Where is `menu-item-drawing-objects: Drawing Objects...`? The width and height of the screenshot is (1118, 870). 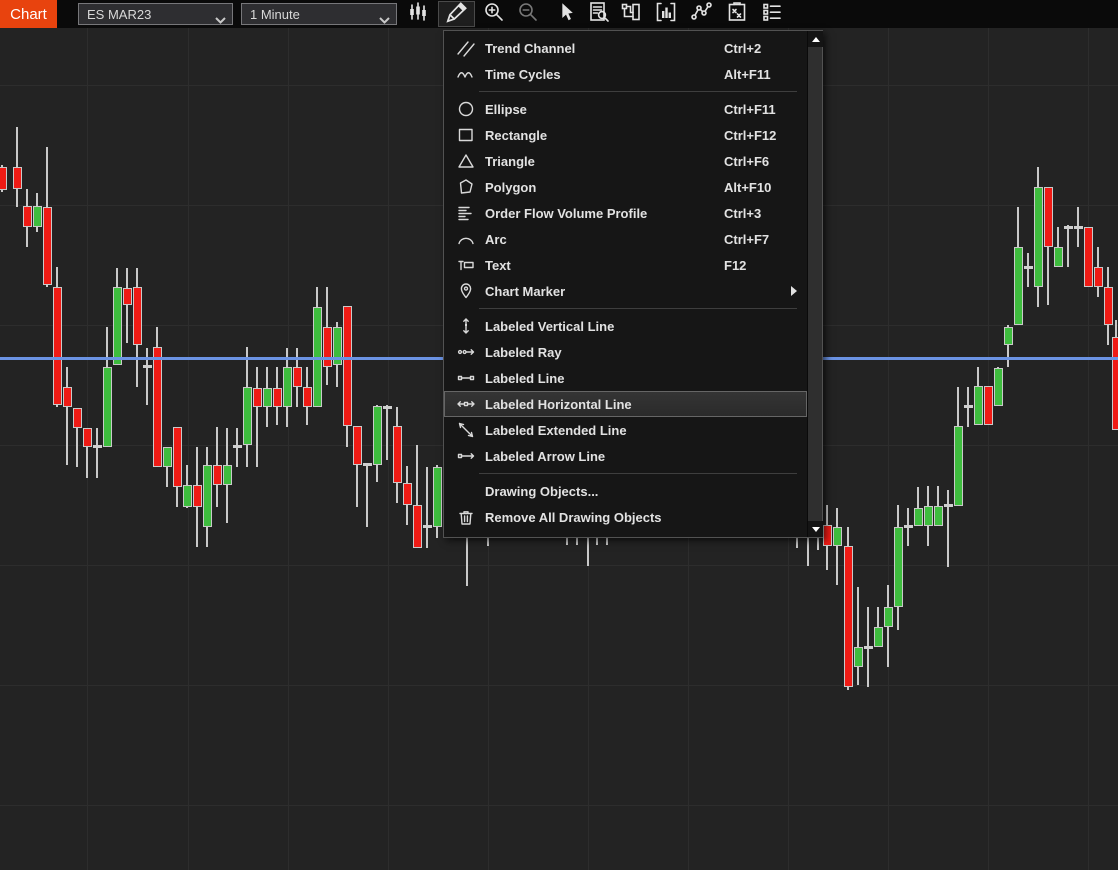
menu-item-drawing-objects: Drawing Objects... is located at coordinates (625, 491).